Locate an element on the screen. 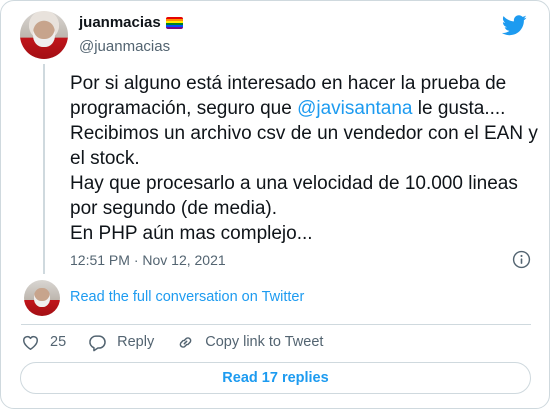 The height and width of the screenshot is (409, 550). read-replies-button: Read 17 replies is located at coordinates (275, 378).